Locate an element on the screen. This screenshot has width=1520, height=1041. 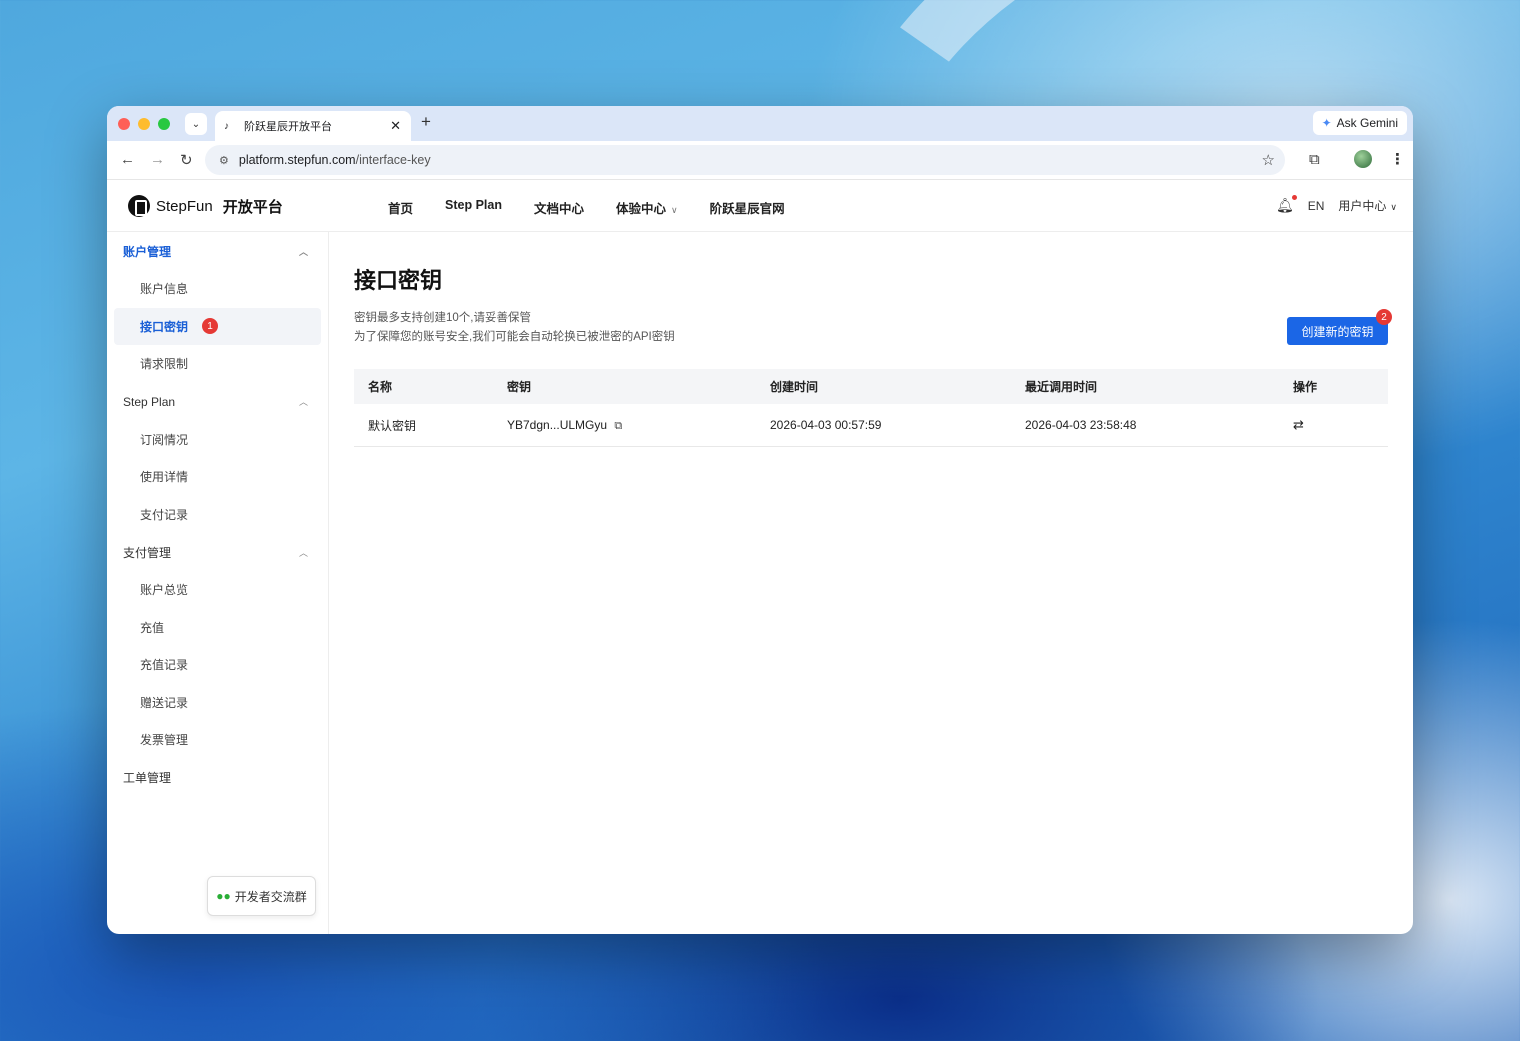
sidebar-badge: 1 is located at coordinates (210, 326).